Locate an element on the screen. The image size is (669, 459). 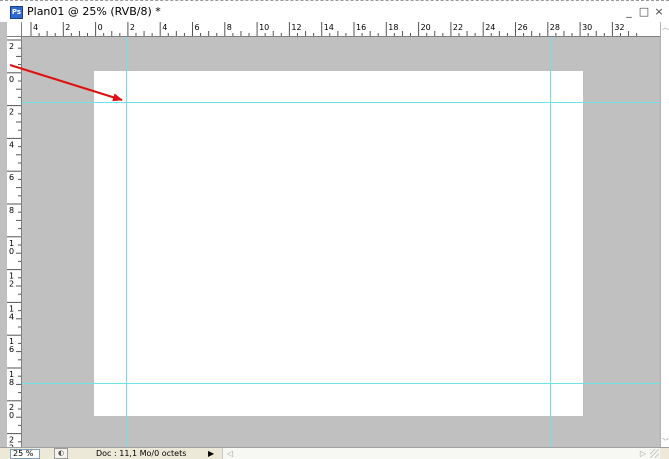
ruler-label: 14 is located at coordinates (329, 27).